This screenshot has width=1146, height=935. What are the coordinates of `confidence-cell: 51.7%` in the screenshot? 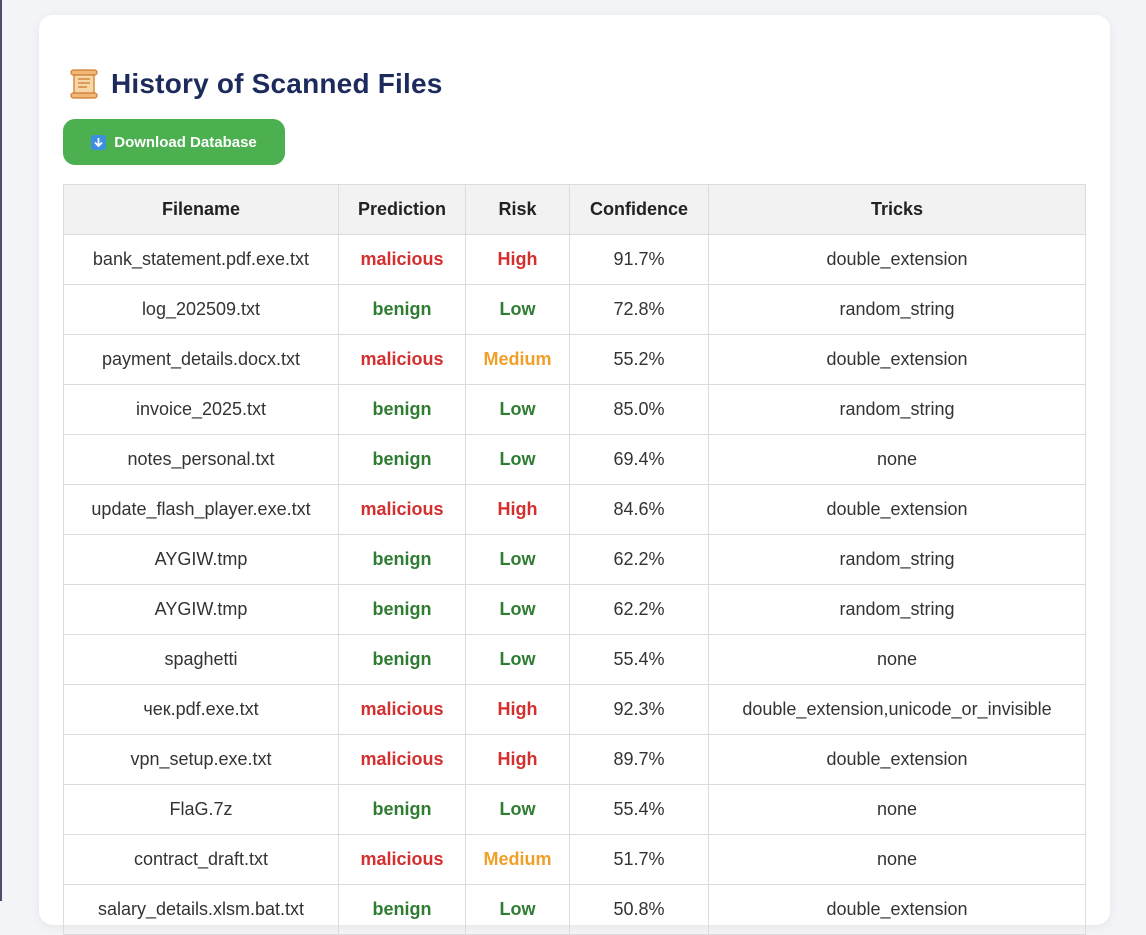 It's located at (639, 859).